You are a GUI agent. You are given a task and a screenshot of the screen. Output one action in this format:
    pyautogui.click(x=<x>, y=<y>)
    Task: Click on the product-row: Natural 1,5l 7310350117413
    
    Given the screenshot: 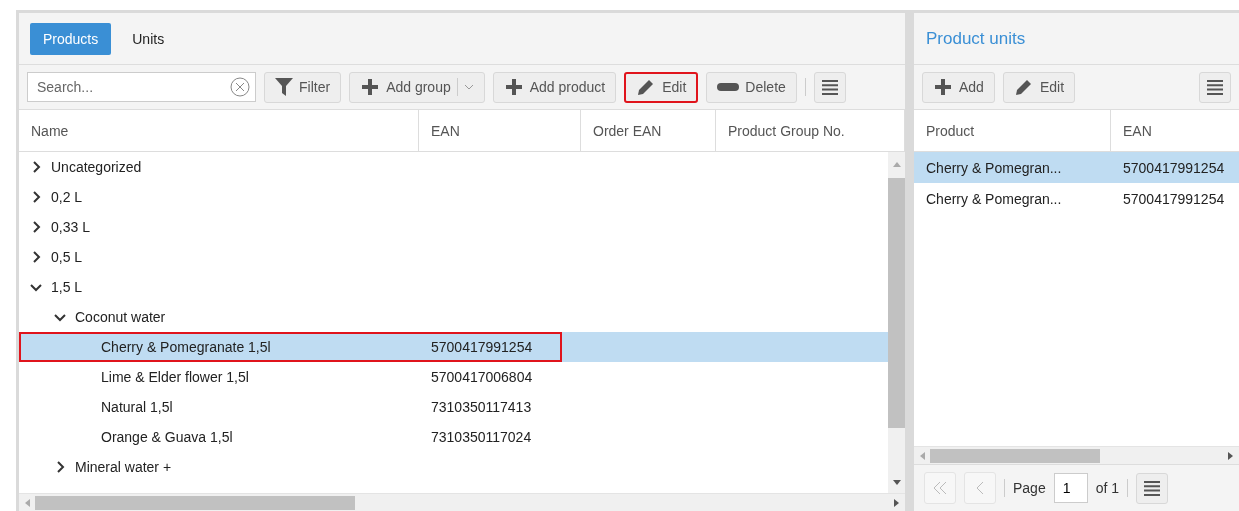 What is the action you would take?
    pyautogui.click(x=453, y=407)
    